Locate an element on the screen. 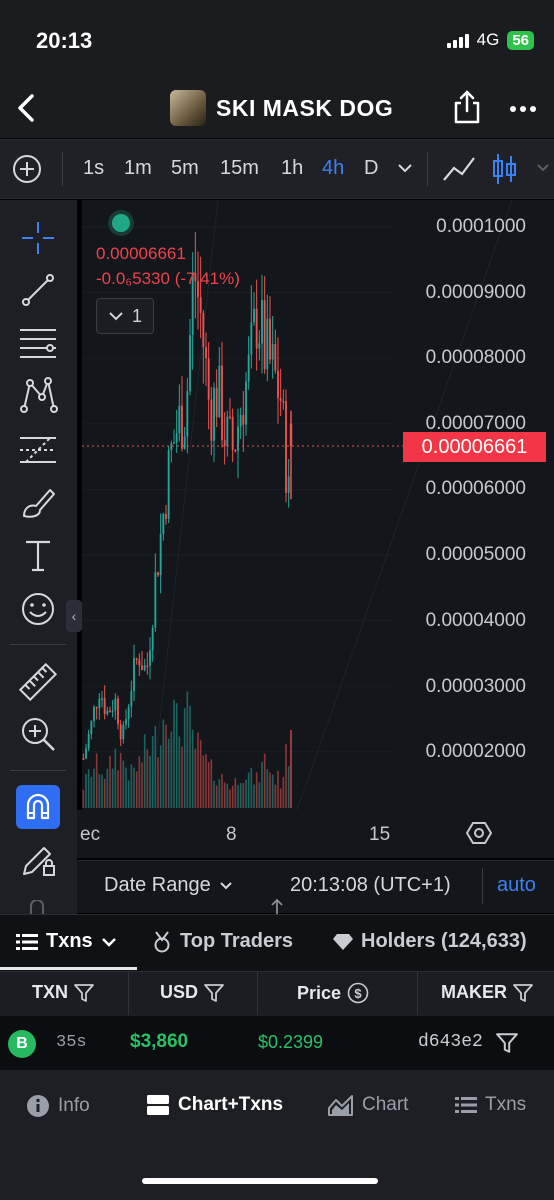 The height and width of the screenshot is (1200, 554). drawing-toolbar is located at coordinates (38, 557).